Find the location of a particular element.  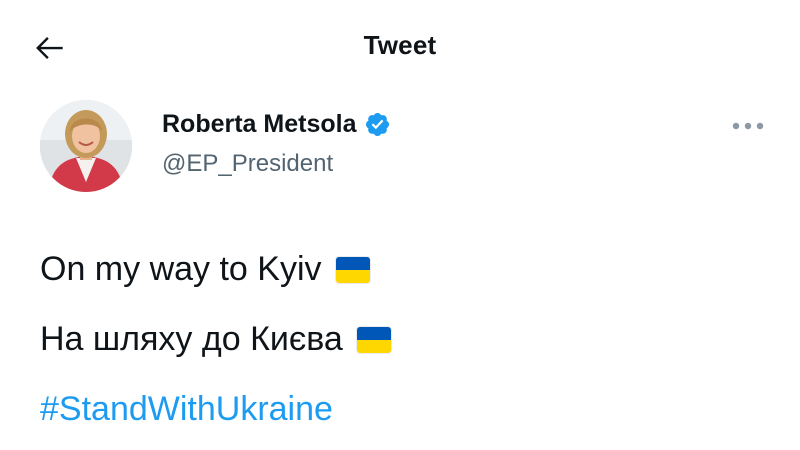

tweet-text: On my way to Kyiv is located at coordinates (181, 269).